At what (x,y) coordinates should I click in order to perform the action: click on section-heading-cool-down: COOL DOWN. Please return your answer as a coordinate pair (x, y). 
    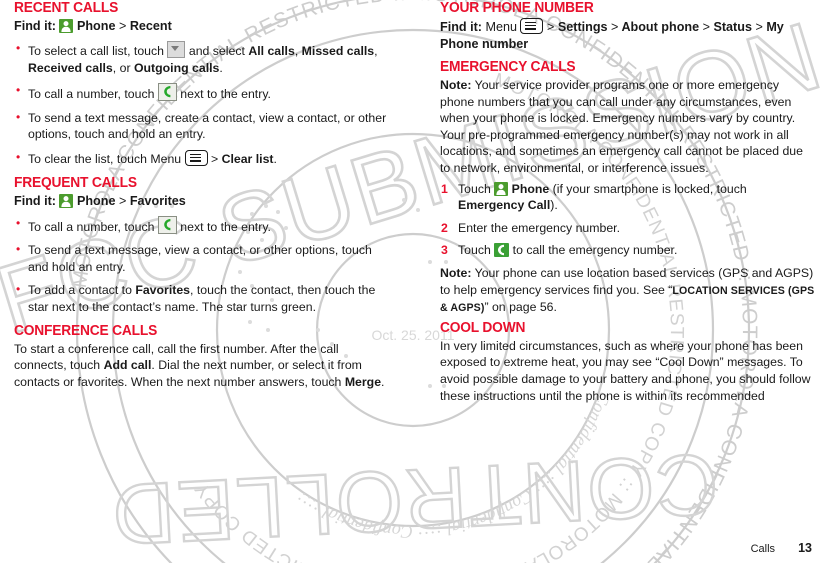
    Looking at the image, I should click on (483, 327).